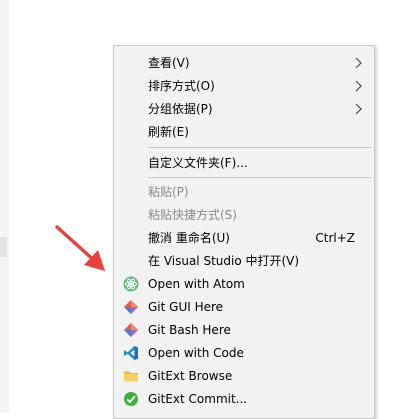  Describe the element at coordinates (4, 206) in the screenshot. I see `window-left-edge` at that location.